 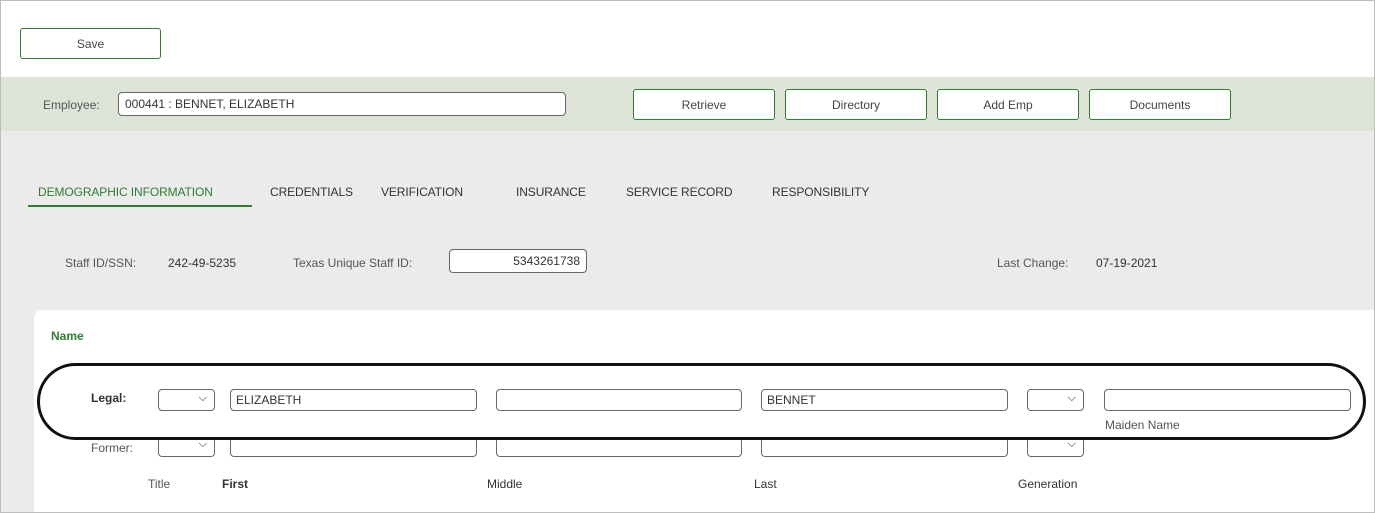 I want to click on column-label-first: First, so click(x=235, y=484).